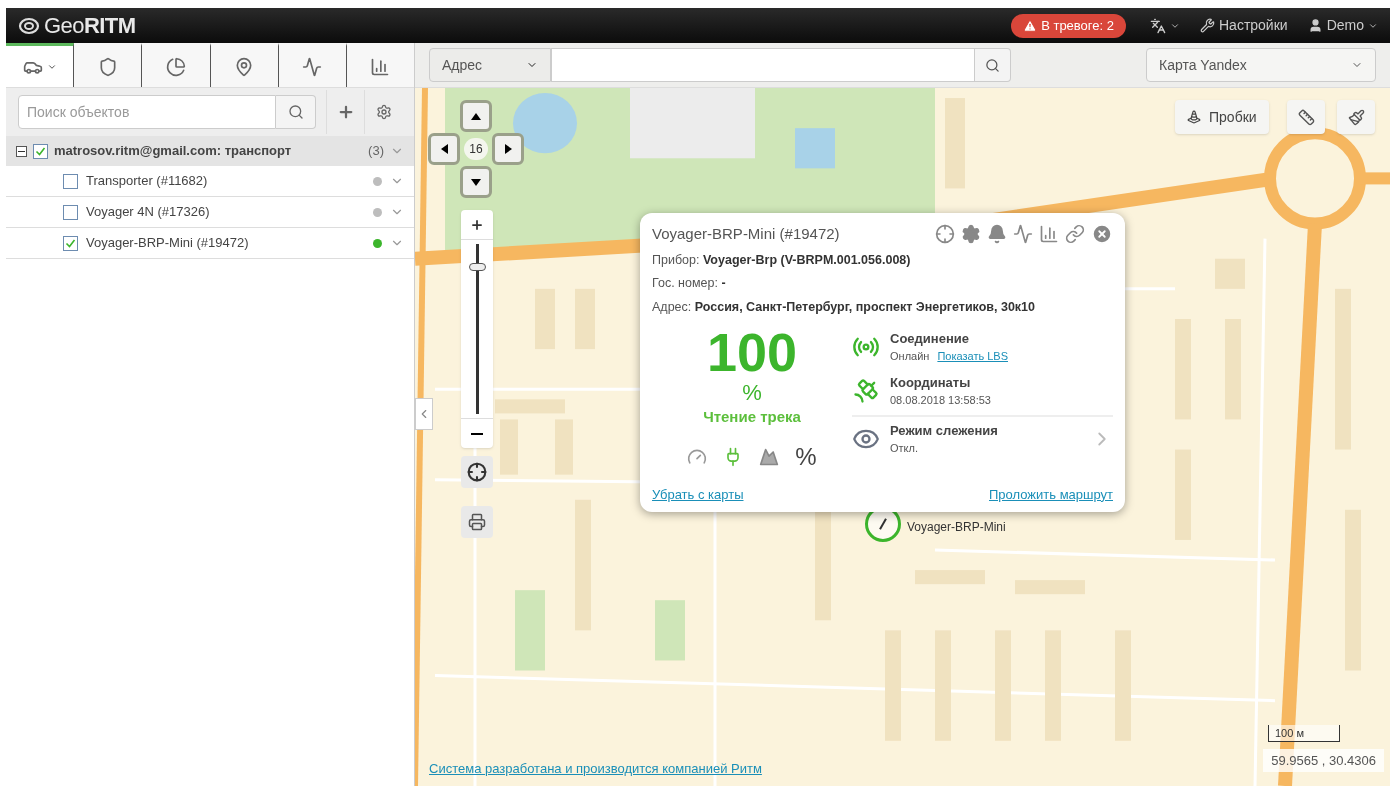 The height and width of the screenshot is (786, 1394). Describe the element at coordinates (689, 284) in the screenshot. I see `popup-detail: Гос. номер: -` at that location.